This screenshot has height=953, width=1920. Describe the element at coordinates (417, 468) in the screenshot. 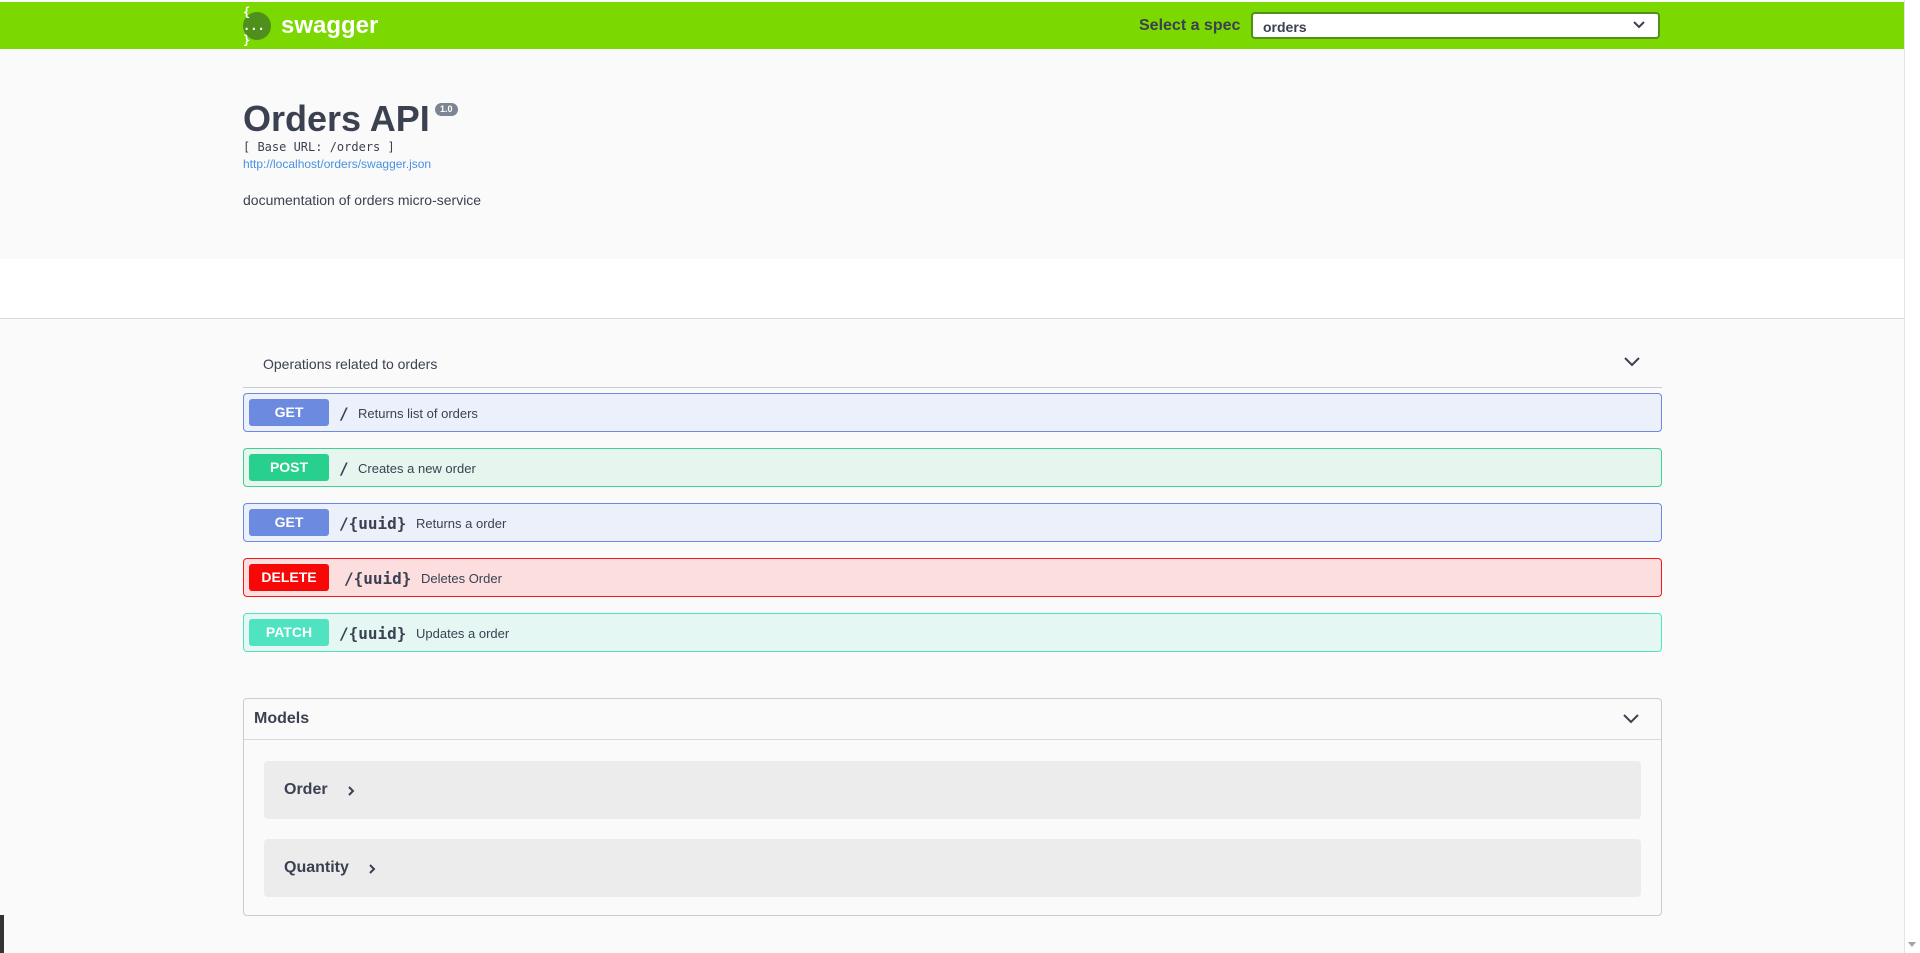

I see `operation-summary: Creates a new order` at that location.